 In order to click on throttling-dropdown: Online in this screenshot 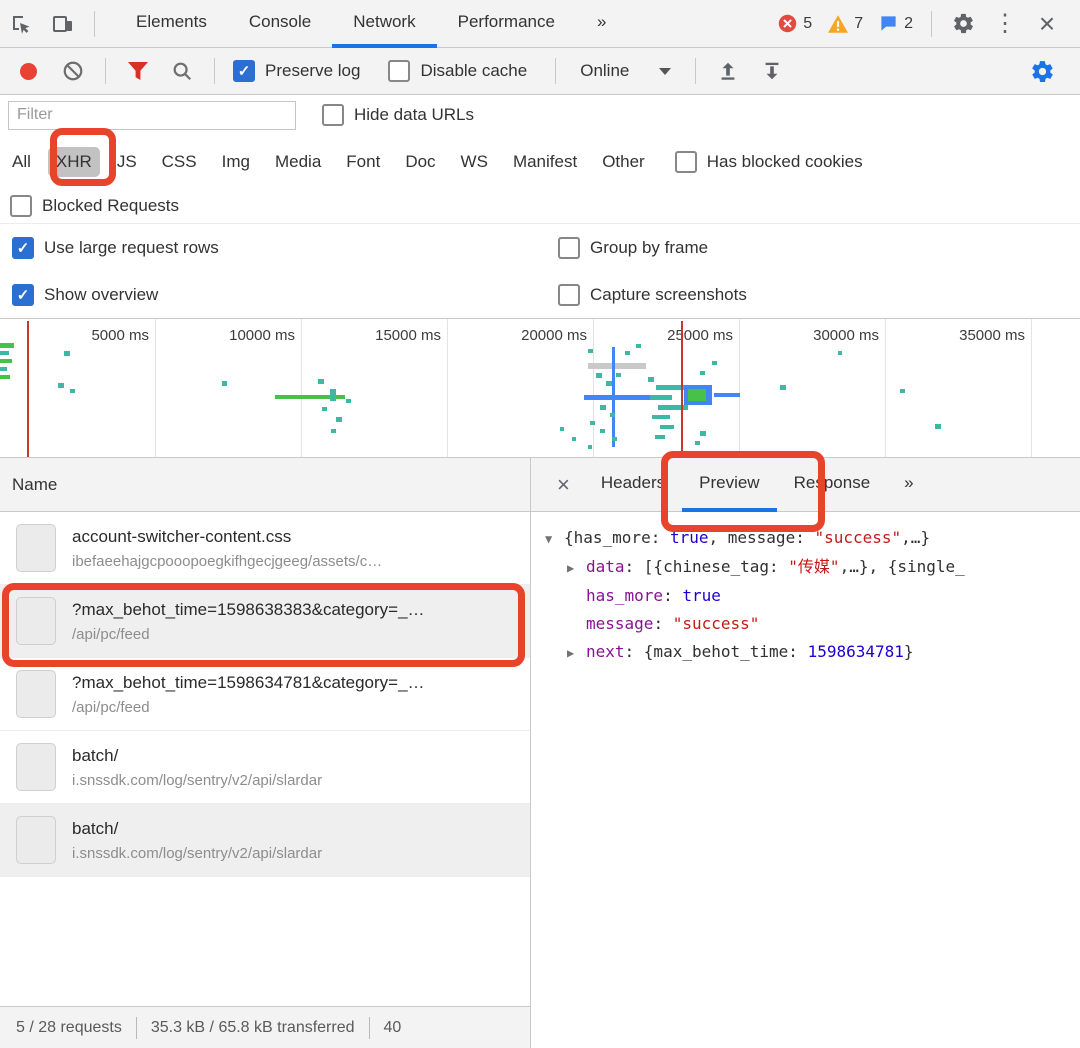, I will do `click(626, 71)`.